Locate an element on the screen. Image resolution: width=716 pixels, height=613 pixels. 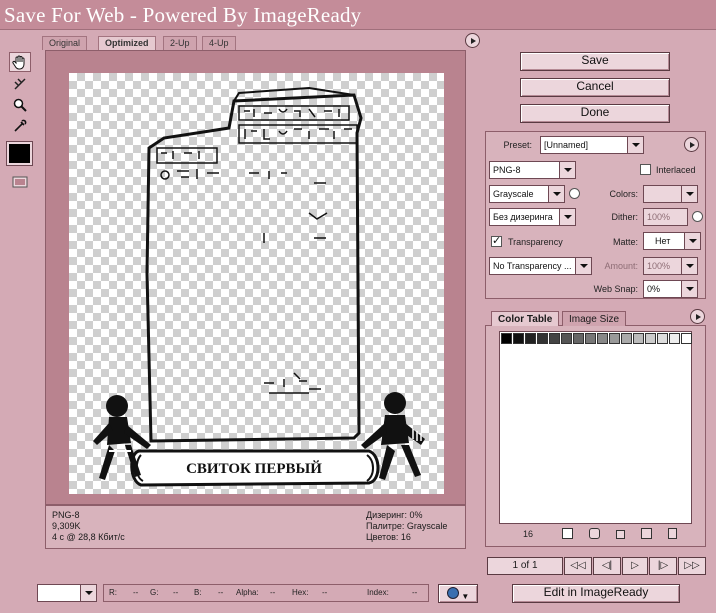
index-label: Index: is located at coordinates (378, 592).